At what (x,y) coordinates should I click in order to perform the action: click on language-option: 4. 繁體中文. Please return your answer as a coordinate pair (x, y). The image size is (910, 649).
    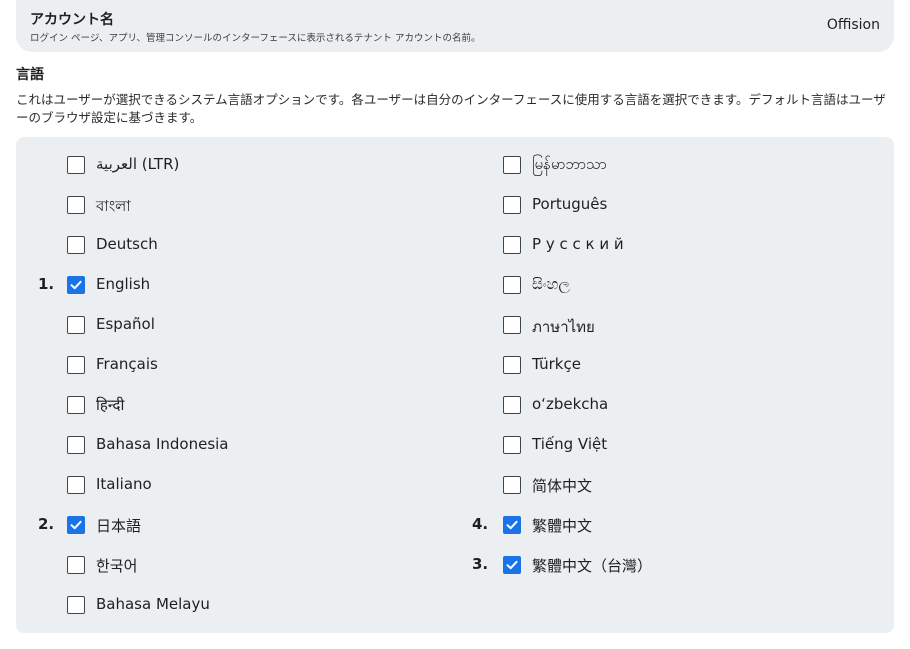
    Looking at the image, I should click on (662, 525).